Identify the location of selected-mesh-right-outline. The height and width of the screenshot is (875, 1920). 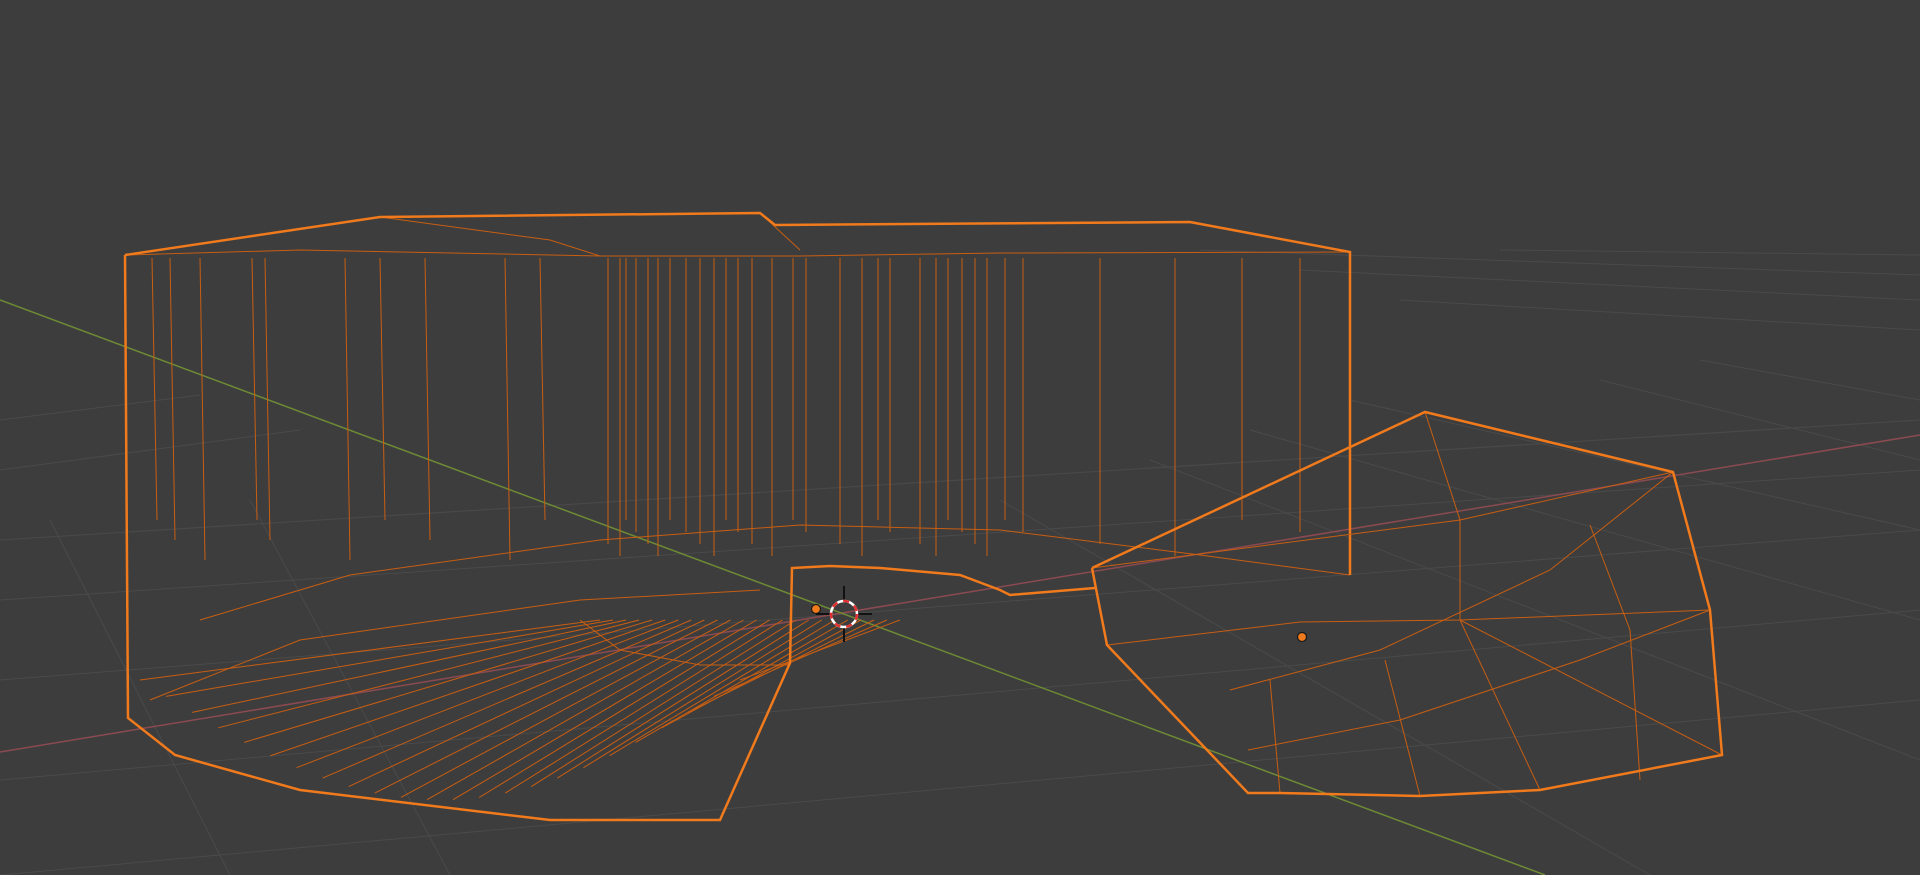
(1407, 604).